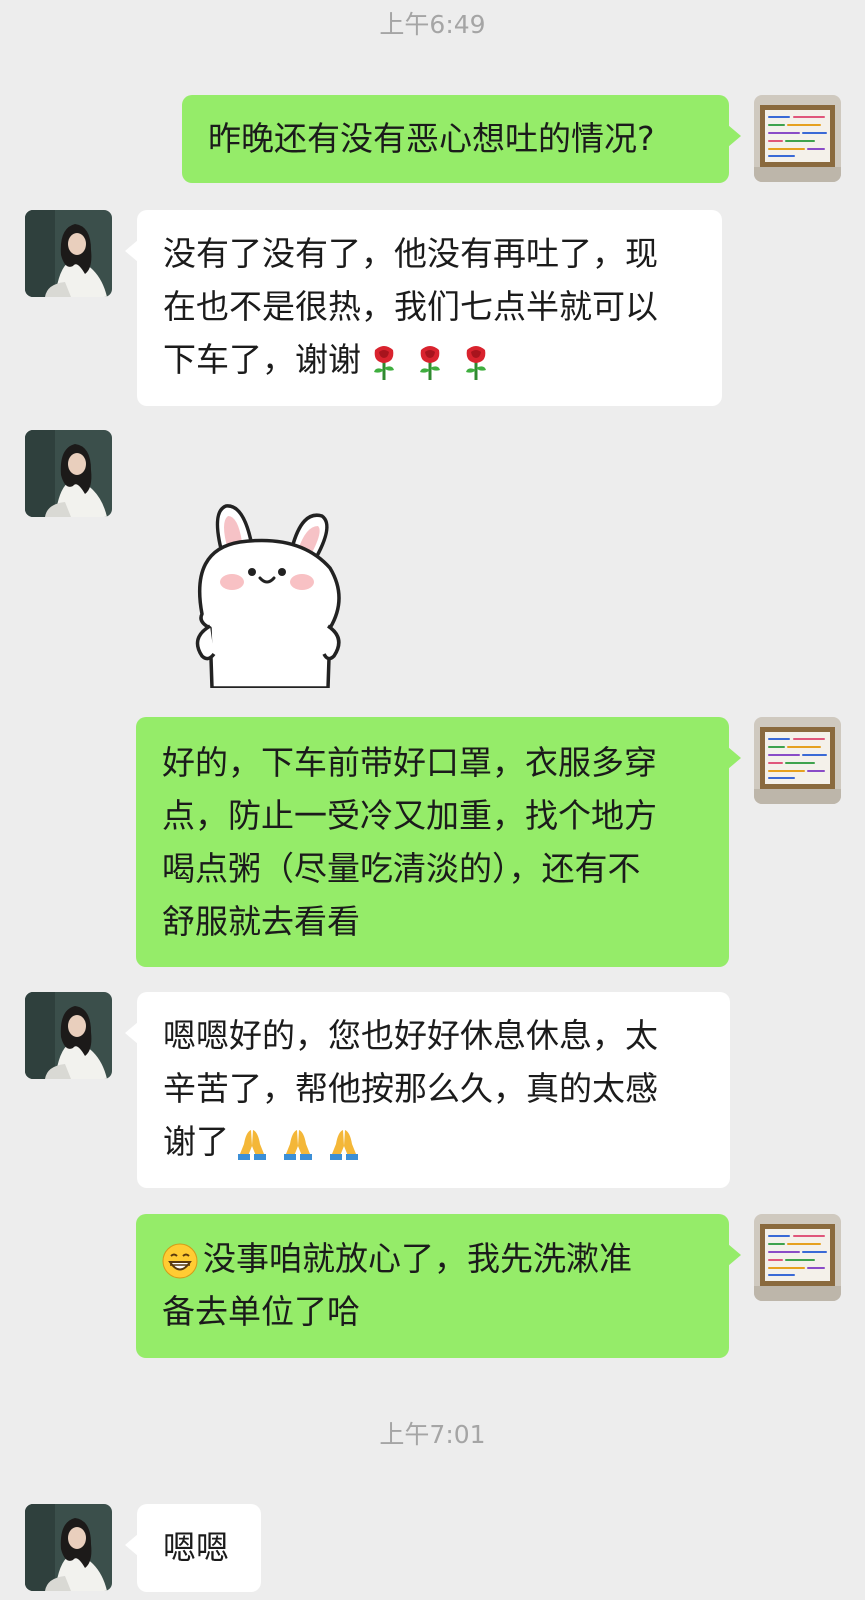 The width and height of the screenshot is (865, 1600). Describe the element at coordinates (409, 815) in the screenshot. I see `message-line: 点，防止一受冷又加重，找个地方` at that location.